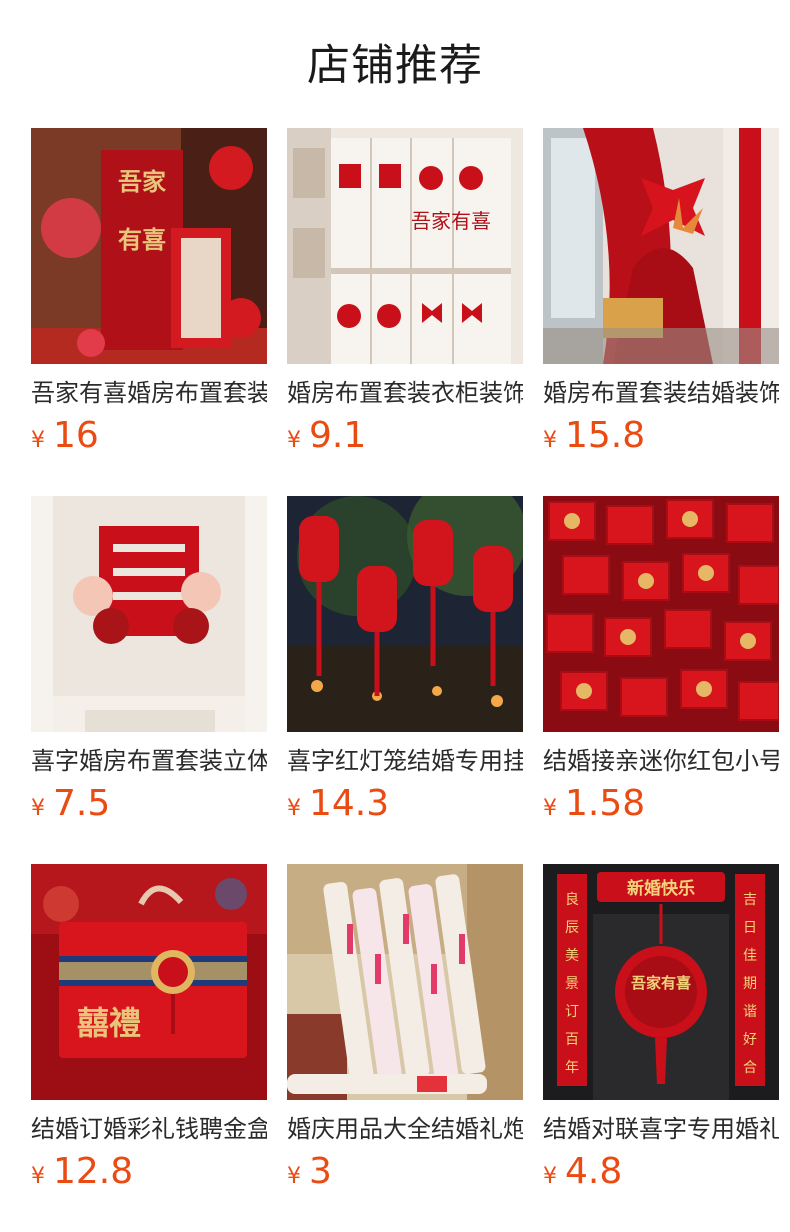  I want to click on couplet-door-image: 新婚快乐 吾家有喜 良辰美 景订百年 吉日佳 期谐好合, so click(661, 982).